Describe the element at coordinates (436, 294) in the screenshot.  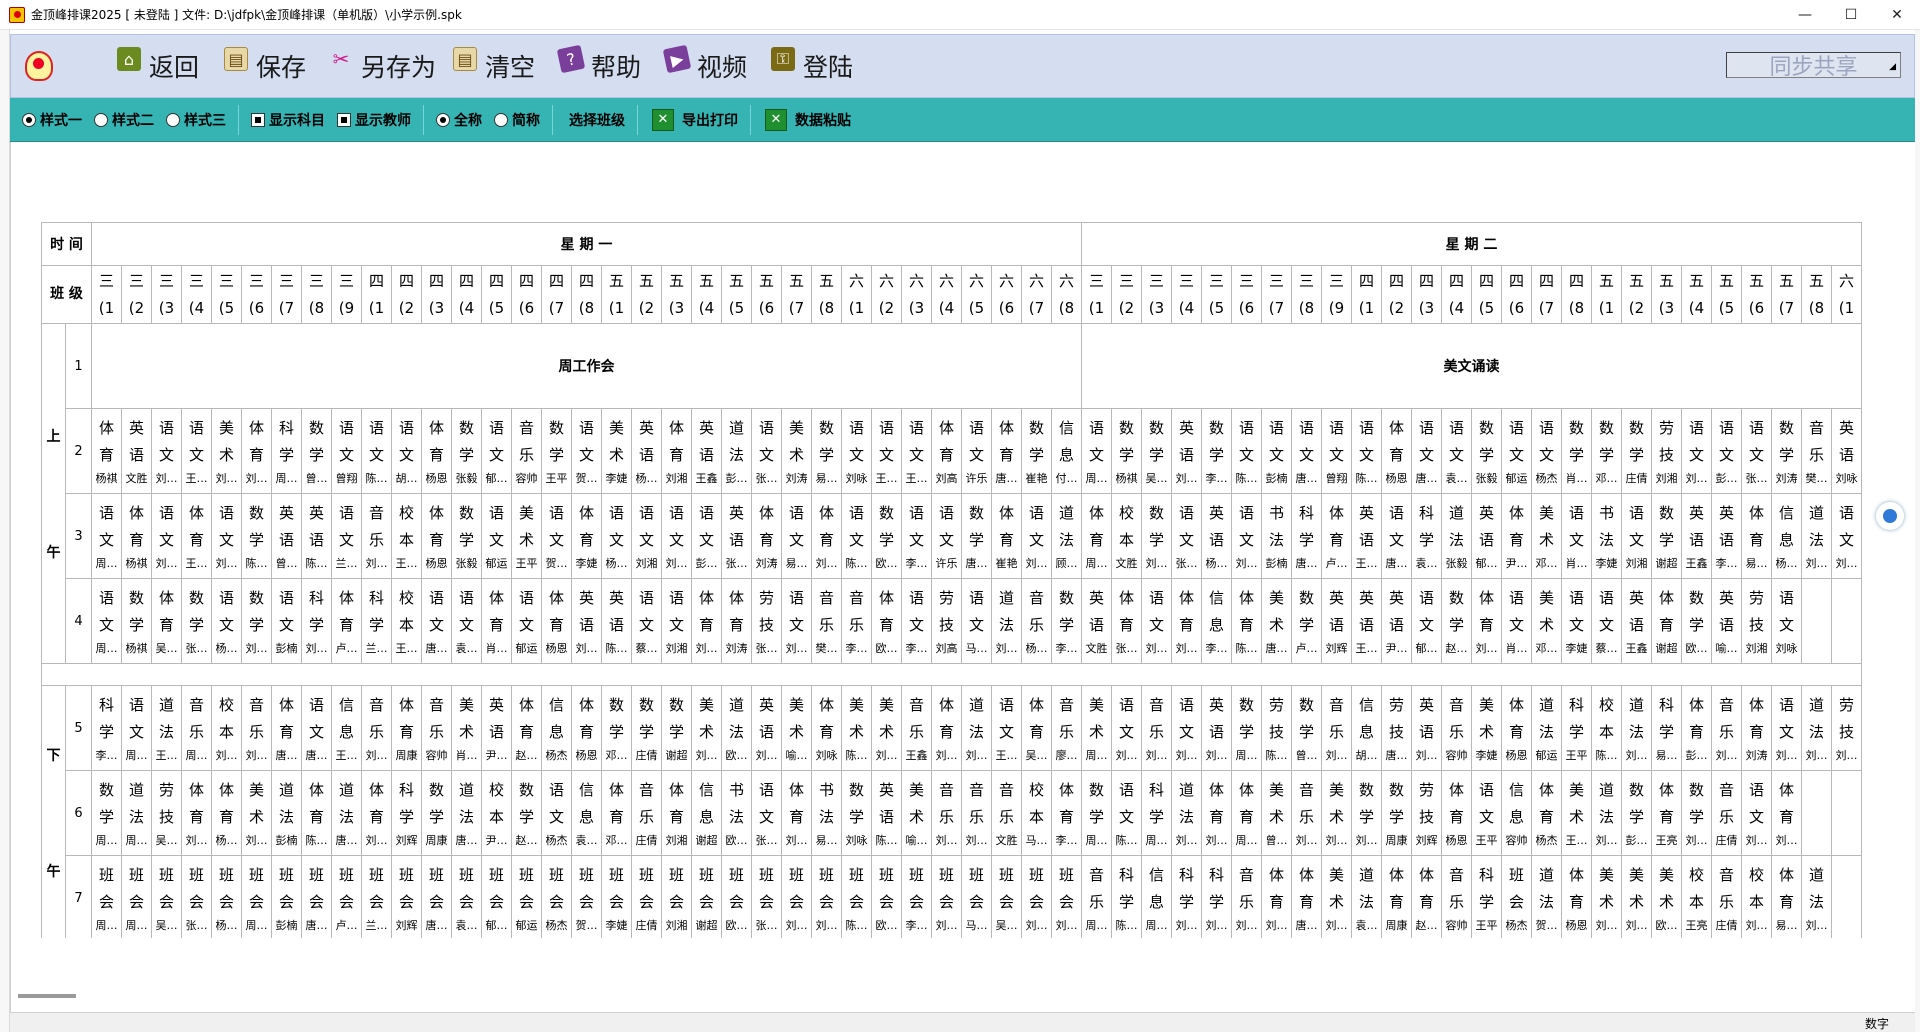
I see `class-column-header: 四 (3` at that location.